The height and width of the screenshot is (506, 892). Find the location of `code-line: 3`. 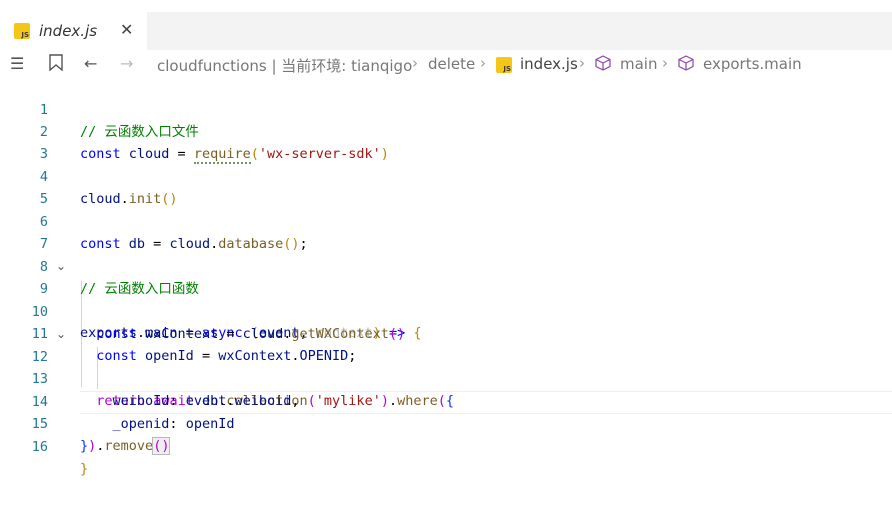

code-line: 3 is located at coordinates (446, 141).